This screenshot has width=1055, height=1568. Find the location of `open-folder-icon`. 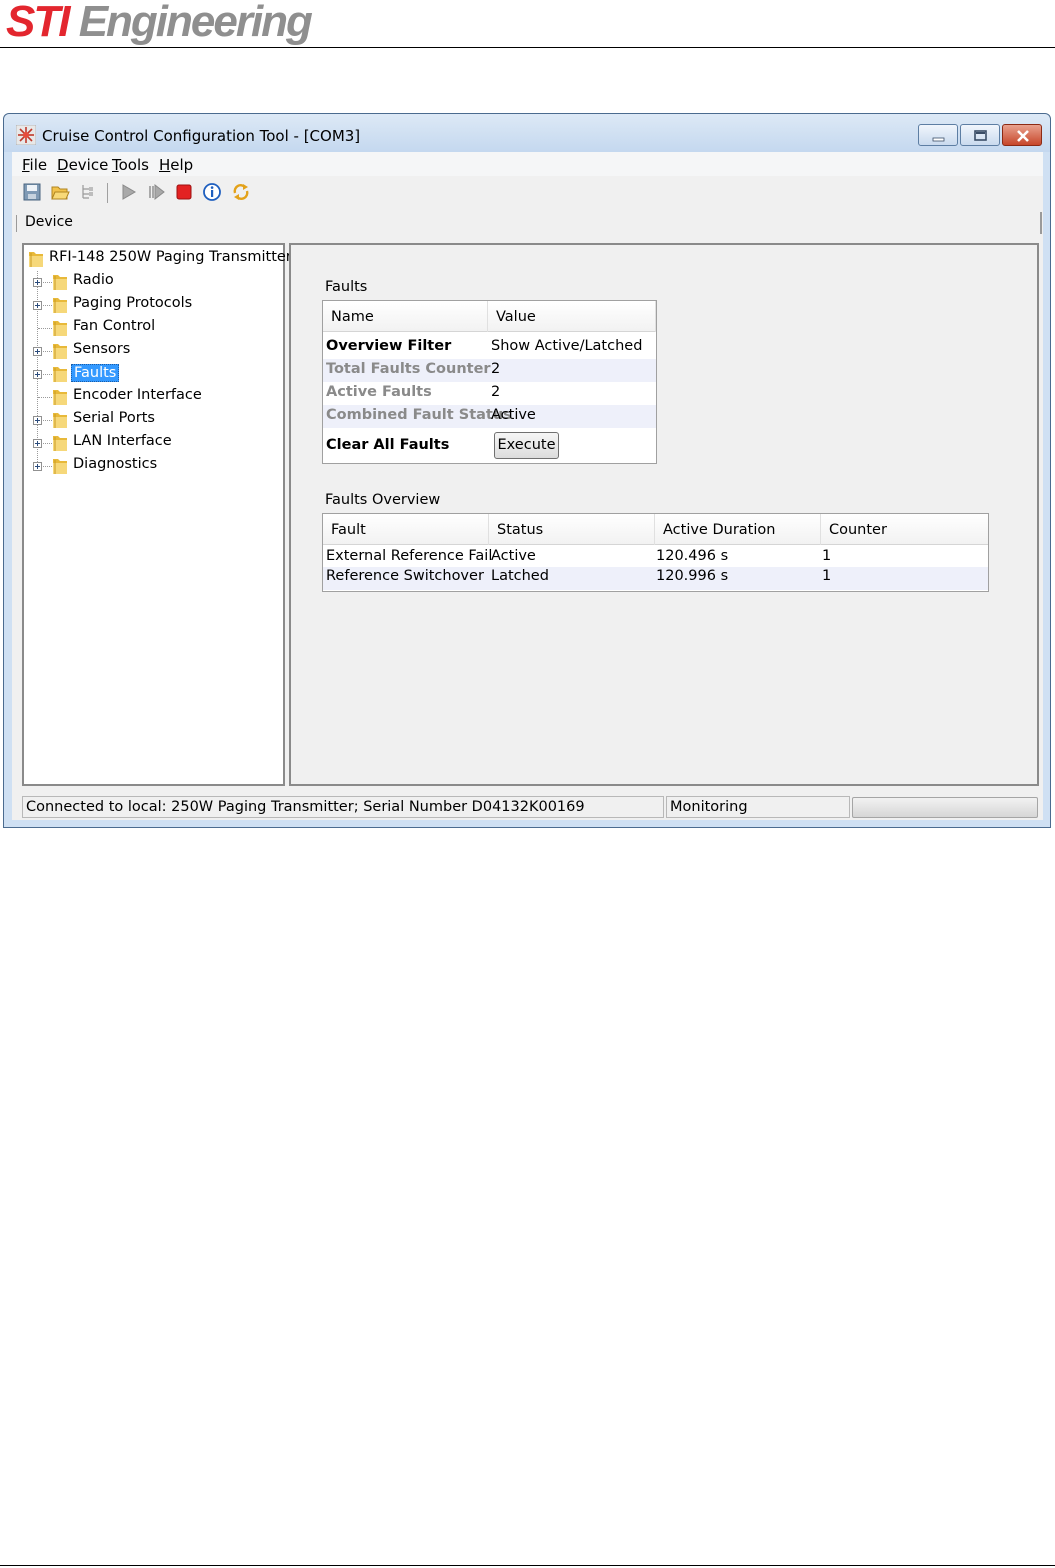

open-folder-icon is located at coordinates (60, 192).